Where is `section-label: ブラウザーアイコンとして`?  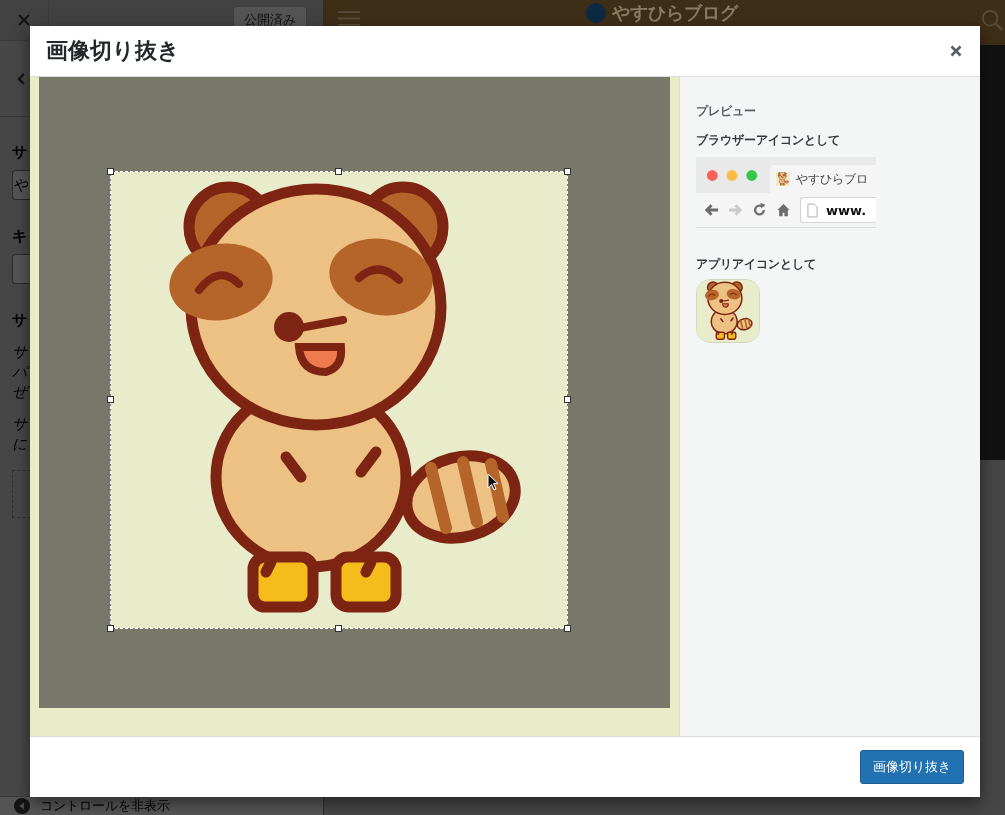 section-label: ブラウザーアイコンとして is located at coordinates (768, 140).